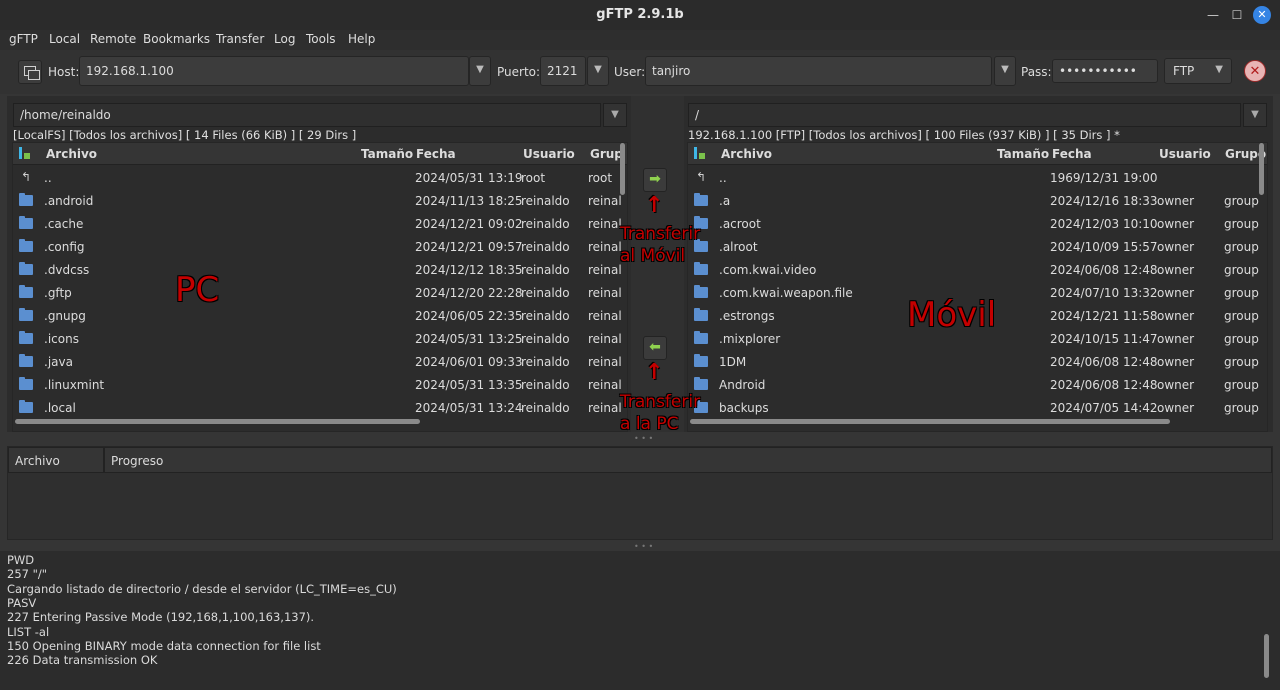 The height and width of the screenshot is (690, 1280). Describe the element at coordinates (1105, 71) in the screenshot. I see `password-input: •••••••••••` at that location.